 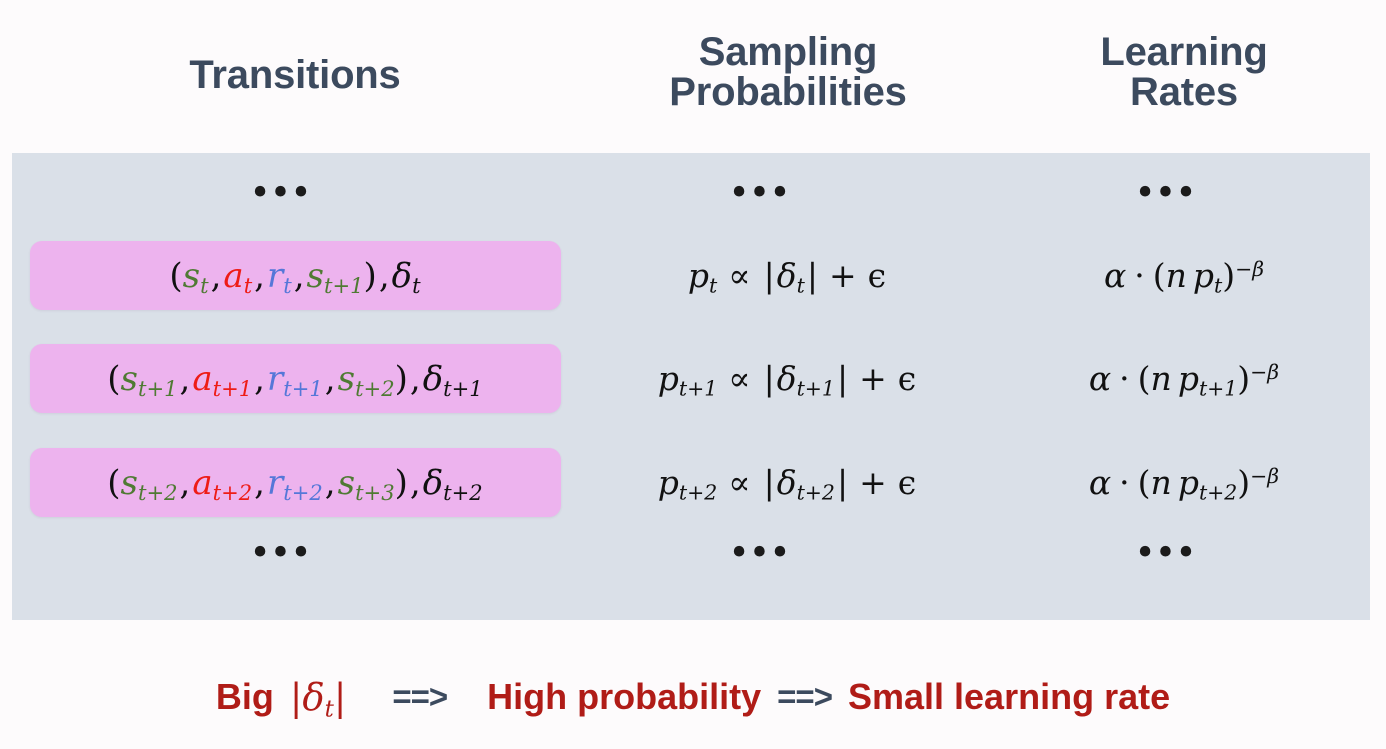 I want to click on column-header-learning-rates: Learning Rates, so click(x=1184, y=72).